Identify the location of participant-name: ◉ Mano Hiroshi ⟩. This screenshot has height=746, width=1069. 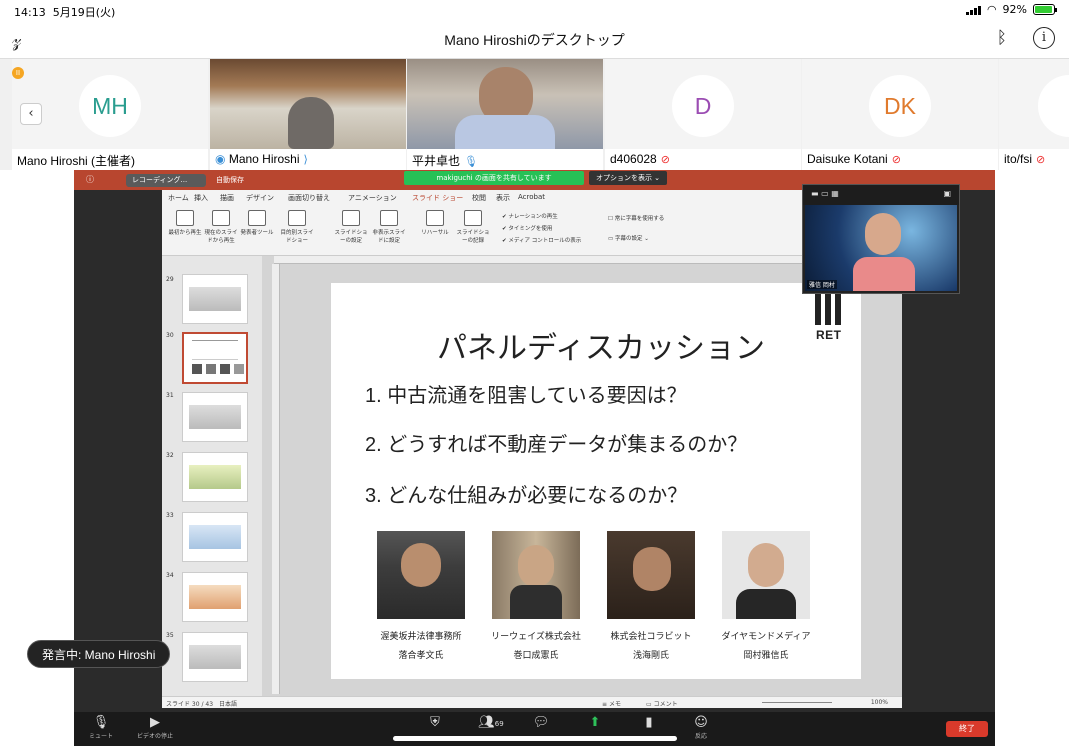
(308, 159).